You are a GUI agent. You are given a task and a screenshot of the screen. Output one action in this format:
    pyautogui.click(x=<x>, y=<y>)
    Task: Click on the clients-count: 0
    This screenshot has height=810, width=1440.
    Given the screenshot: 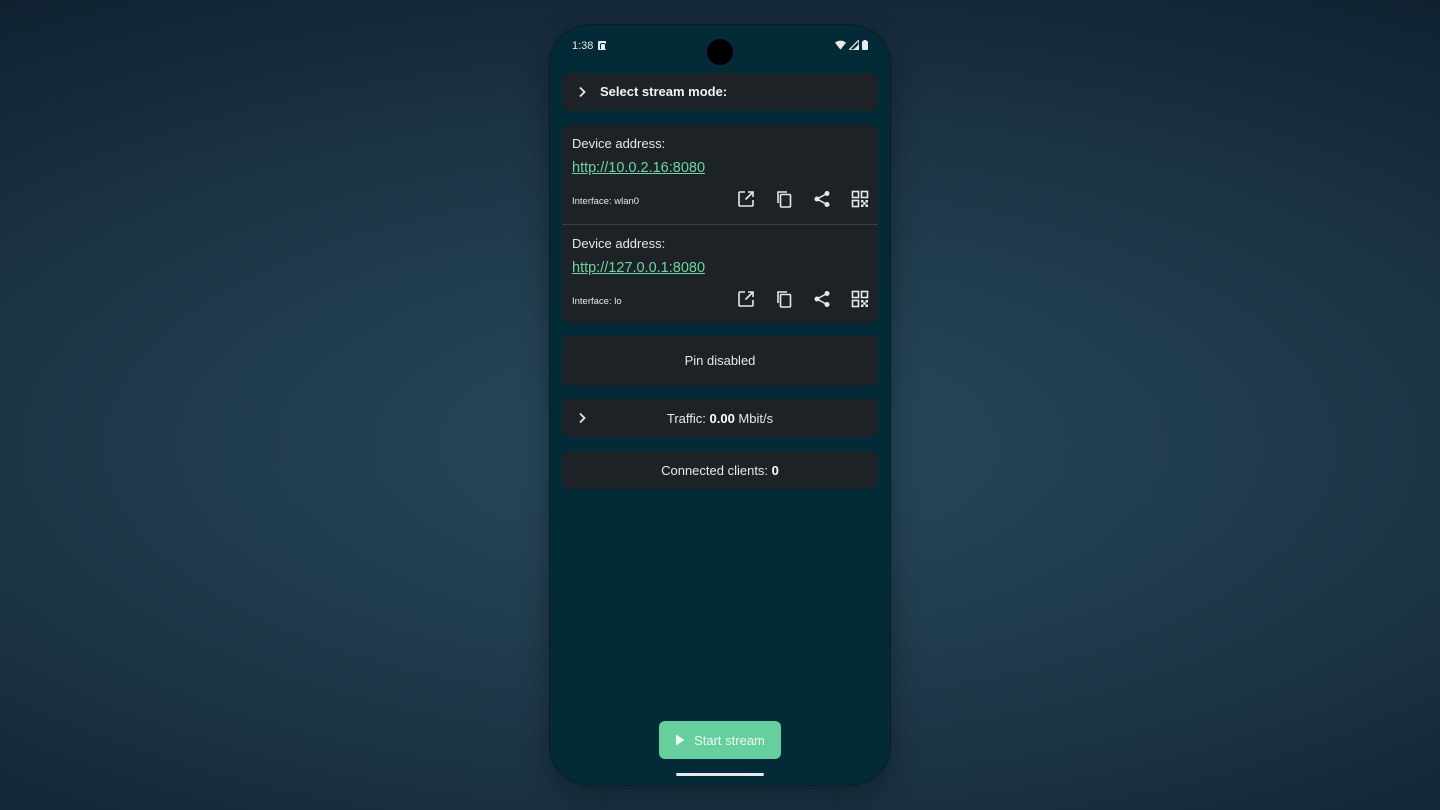 What is the action you would take?
    pyautogui.click(x=775, y=470)
    